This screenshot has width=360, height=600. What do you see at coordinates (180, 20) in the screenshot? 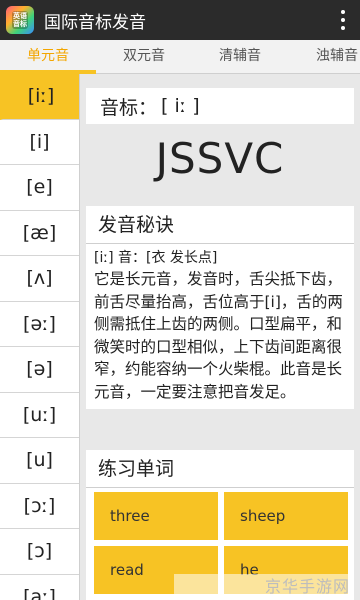
I see `title-bar: 英语 音标 国际音标发音` at bounding box center [180, 20].